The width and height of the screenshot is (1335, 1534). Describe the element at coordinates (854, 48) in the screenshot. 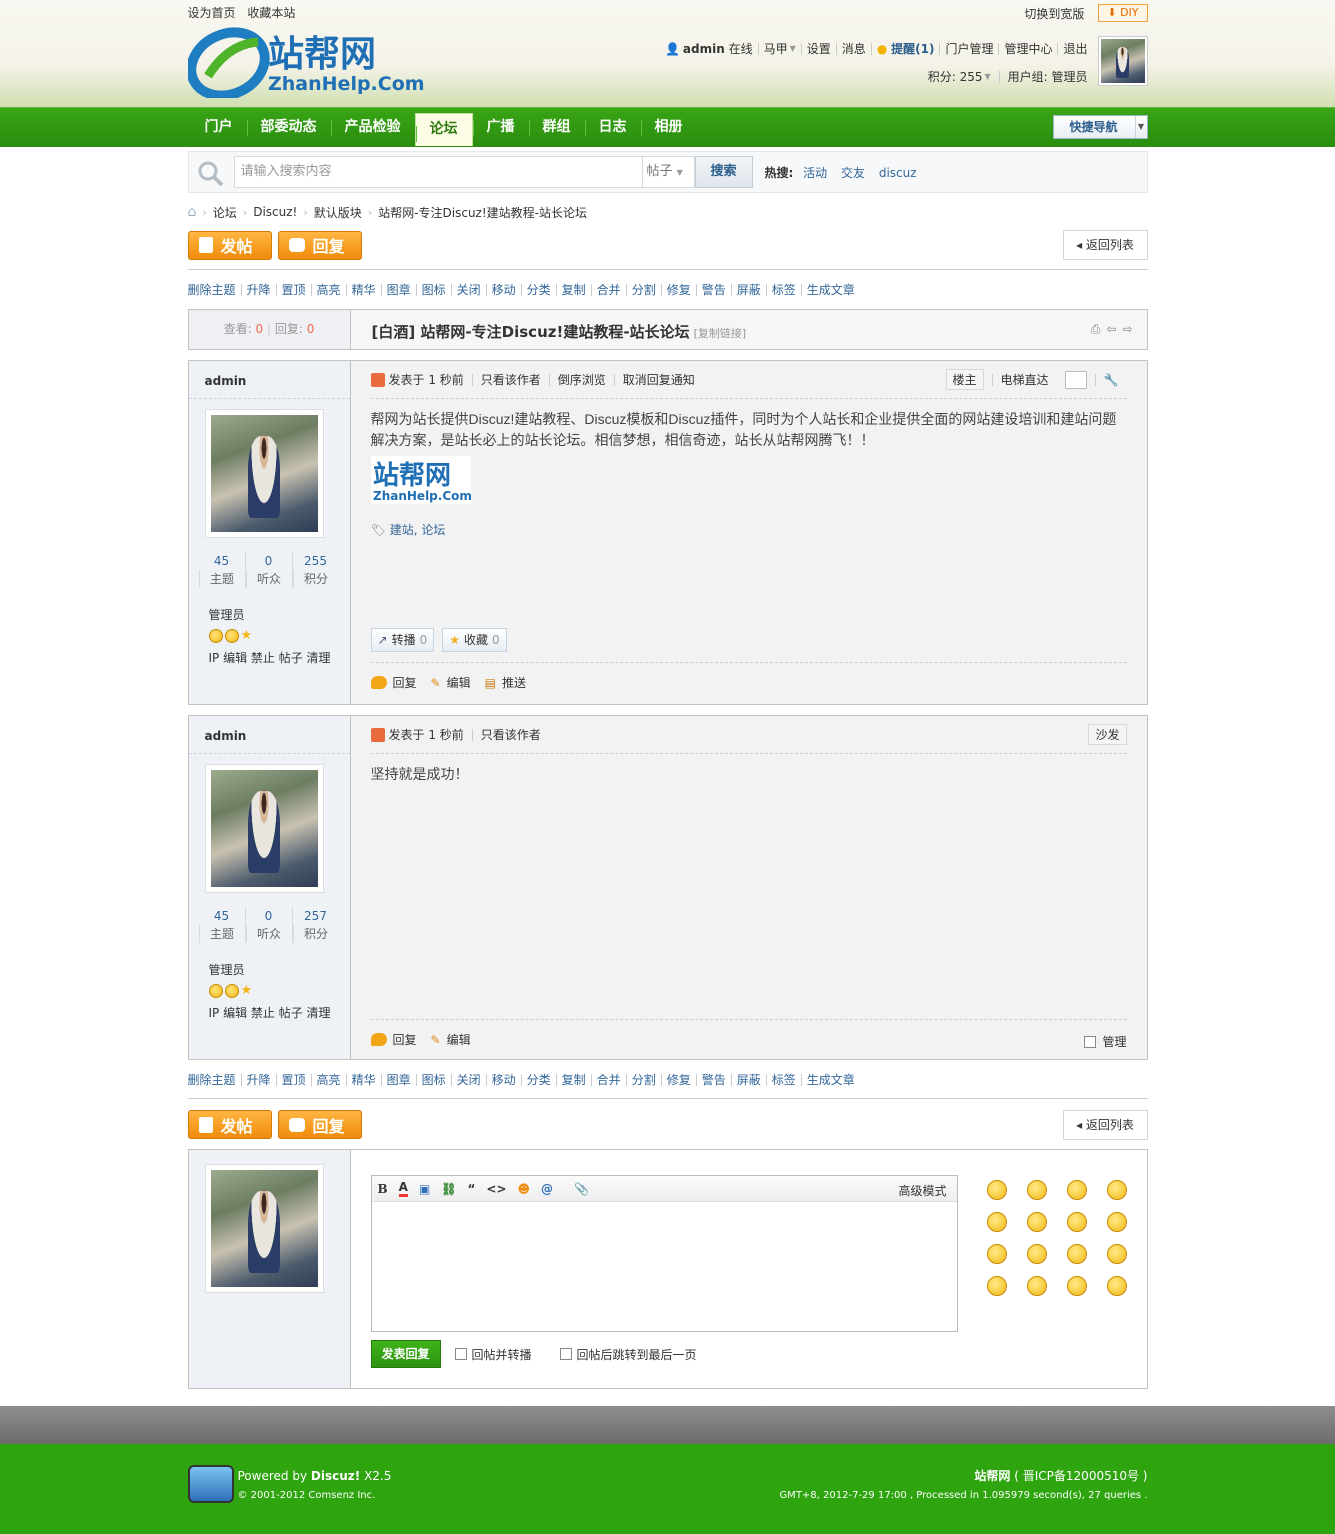

I see `messages-link: 消息` at that location.